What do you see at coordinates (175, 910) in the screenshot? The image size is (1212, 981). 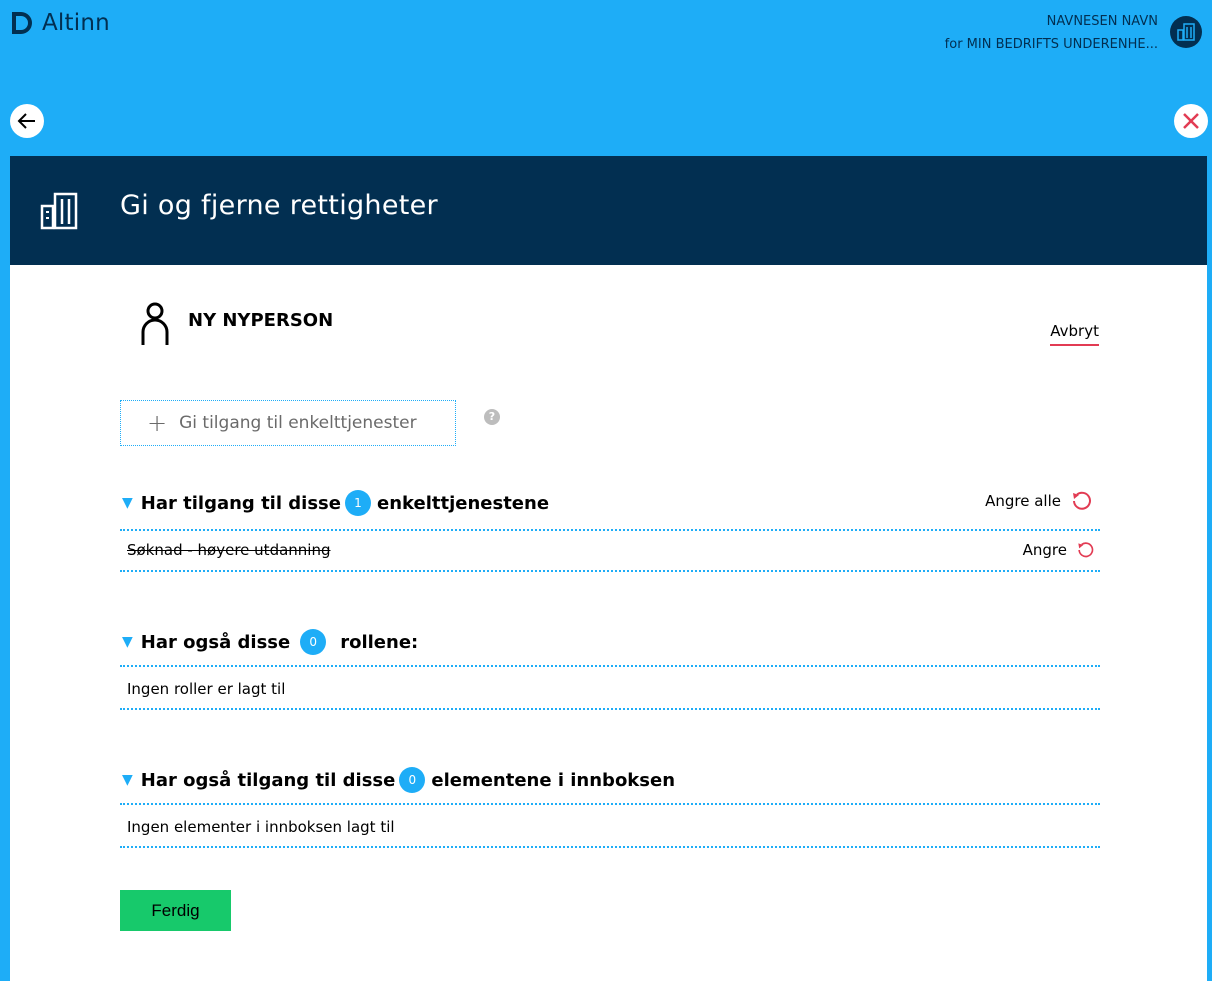 I see `done-button: Ferdig` at bounding box center [175, 910].